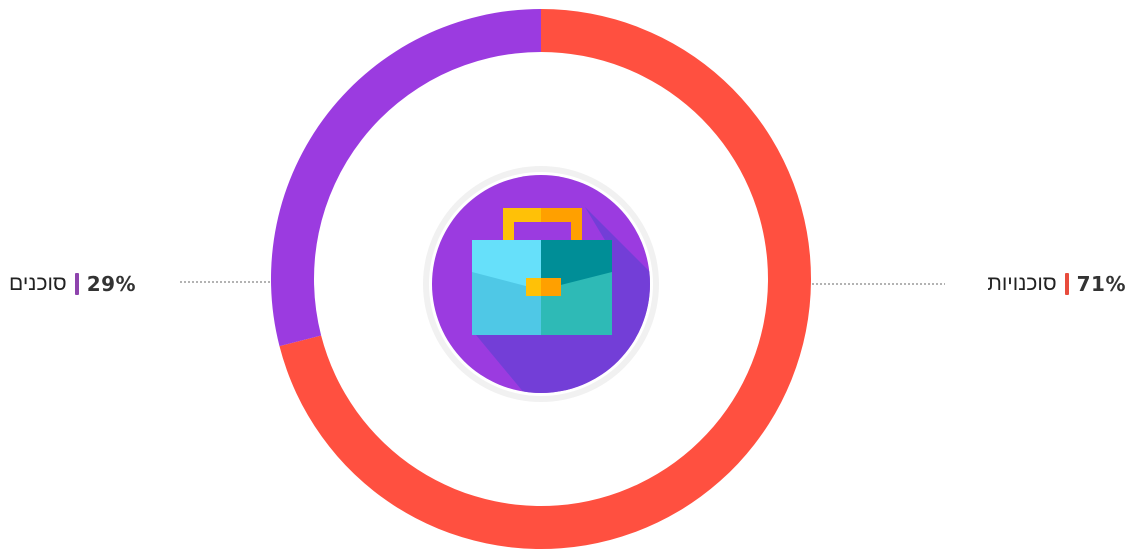  What do you see at coordinates (72, 284) in the screenshot?
I see `label-agents: סוכנים 29%` at bounding box center [72, 284].